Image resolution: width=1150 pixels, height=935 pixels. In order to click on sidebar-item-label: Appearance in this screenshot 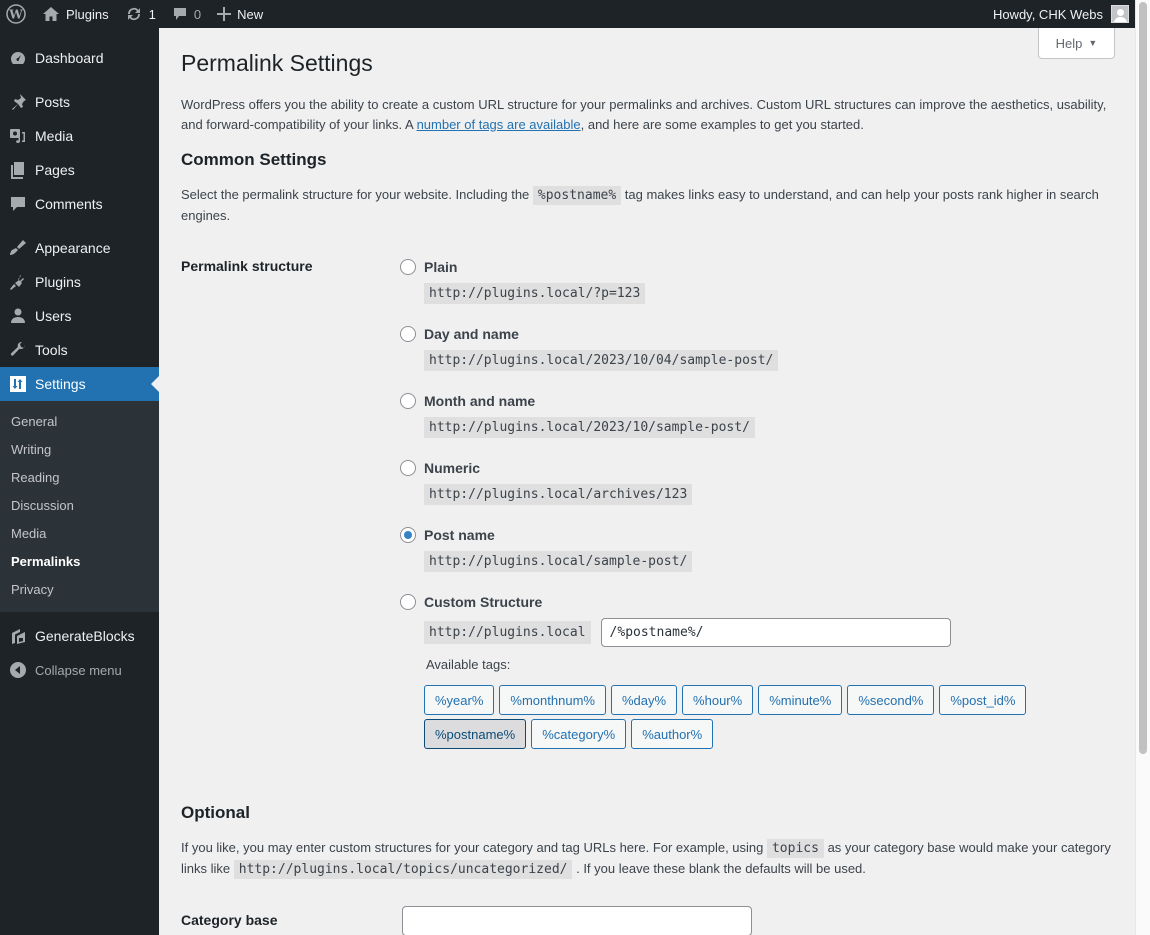, I will do `click(73, 248)`.